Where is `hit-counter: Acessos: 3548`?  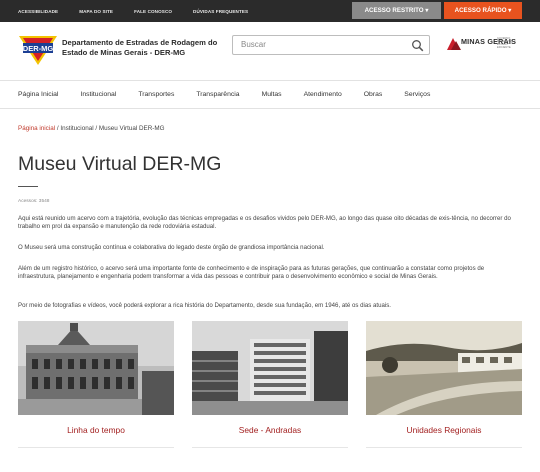 hit-counter: Acessos: 3548 is located at coordinates (34, 201).